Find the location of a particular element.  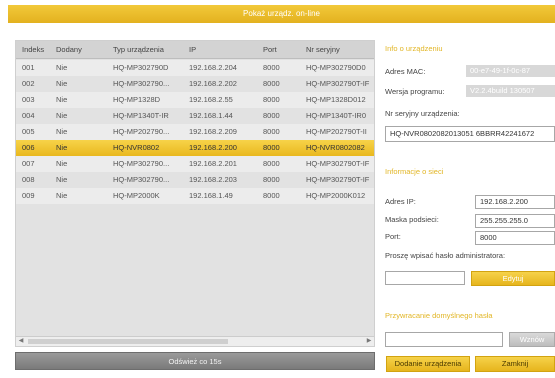

scrollbar-thumb is located at coordinates (128, 341).